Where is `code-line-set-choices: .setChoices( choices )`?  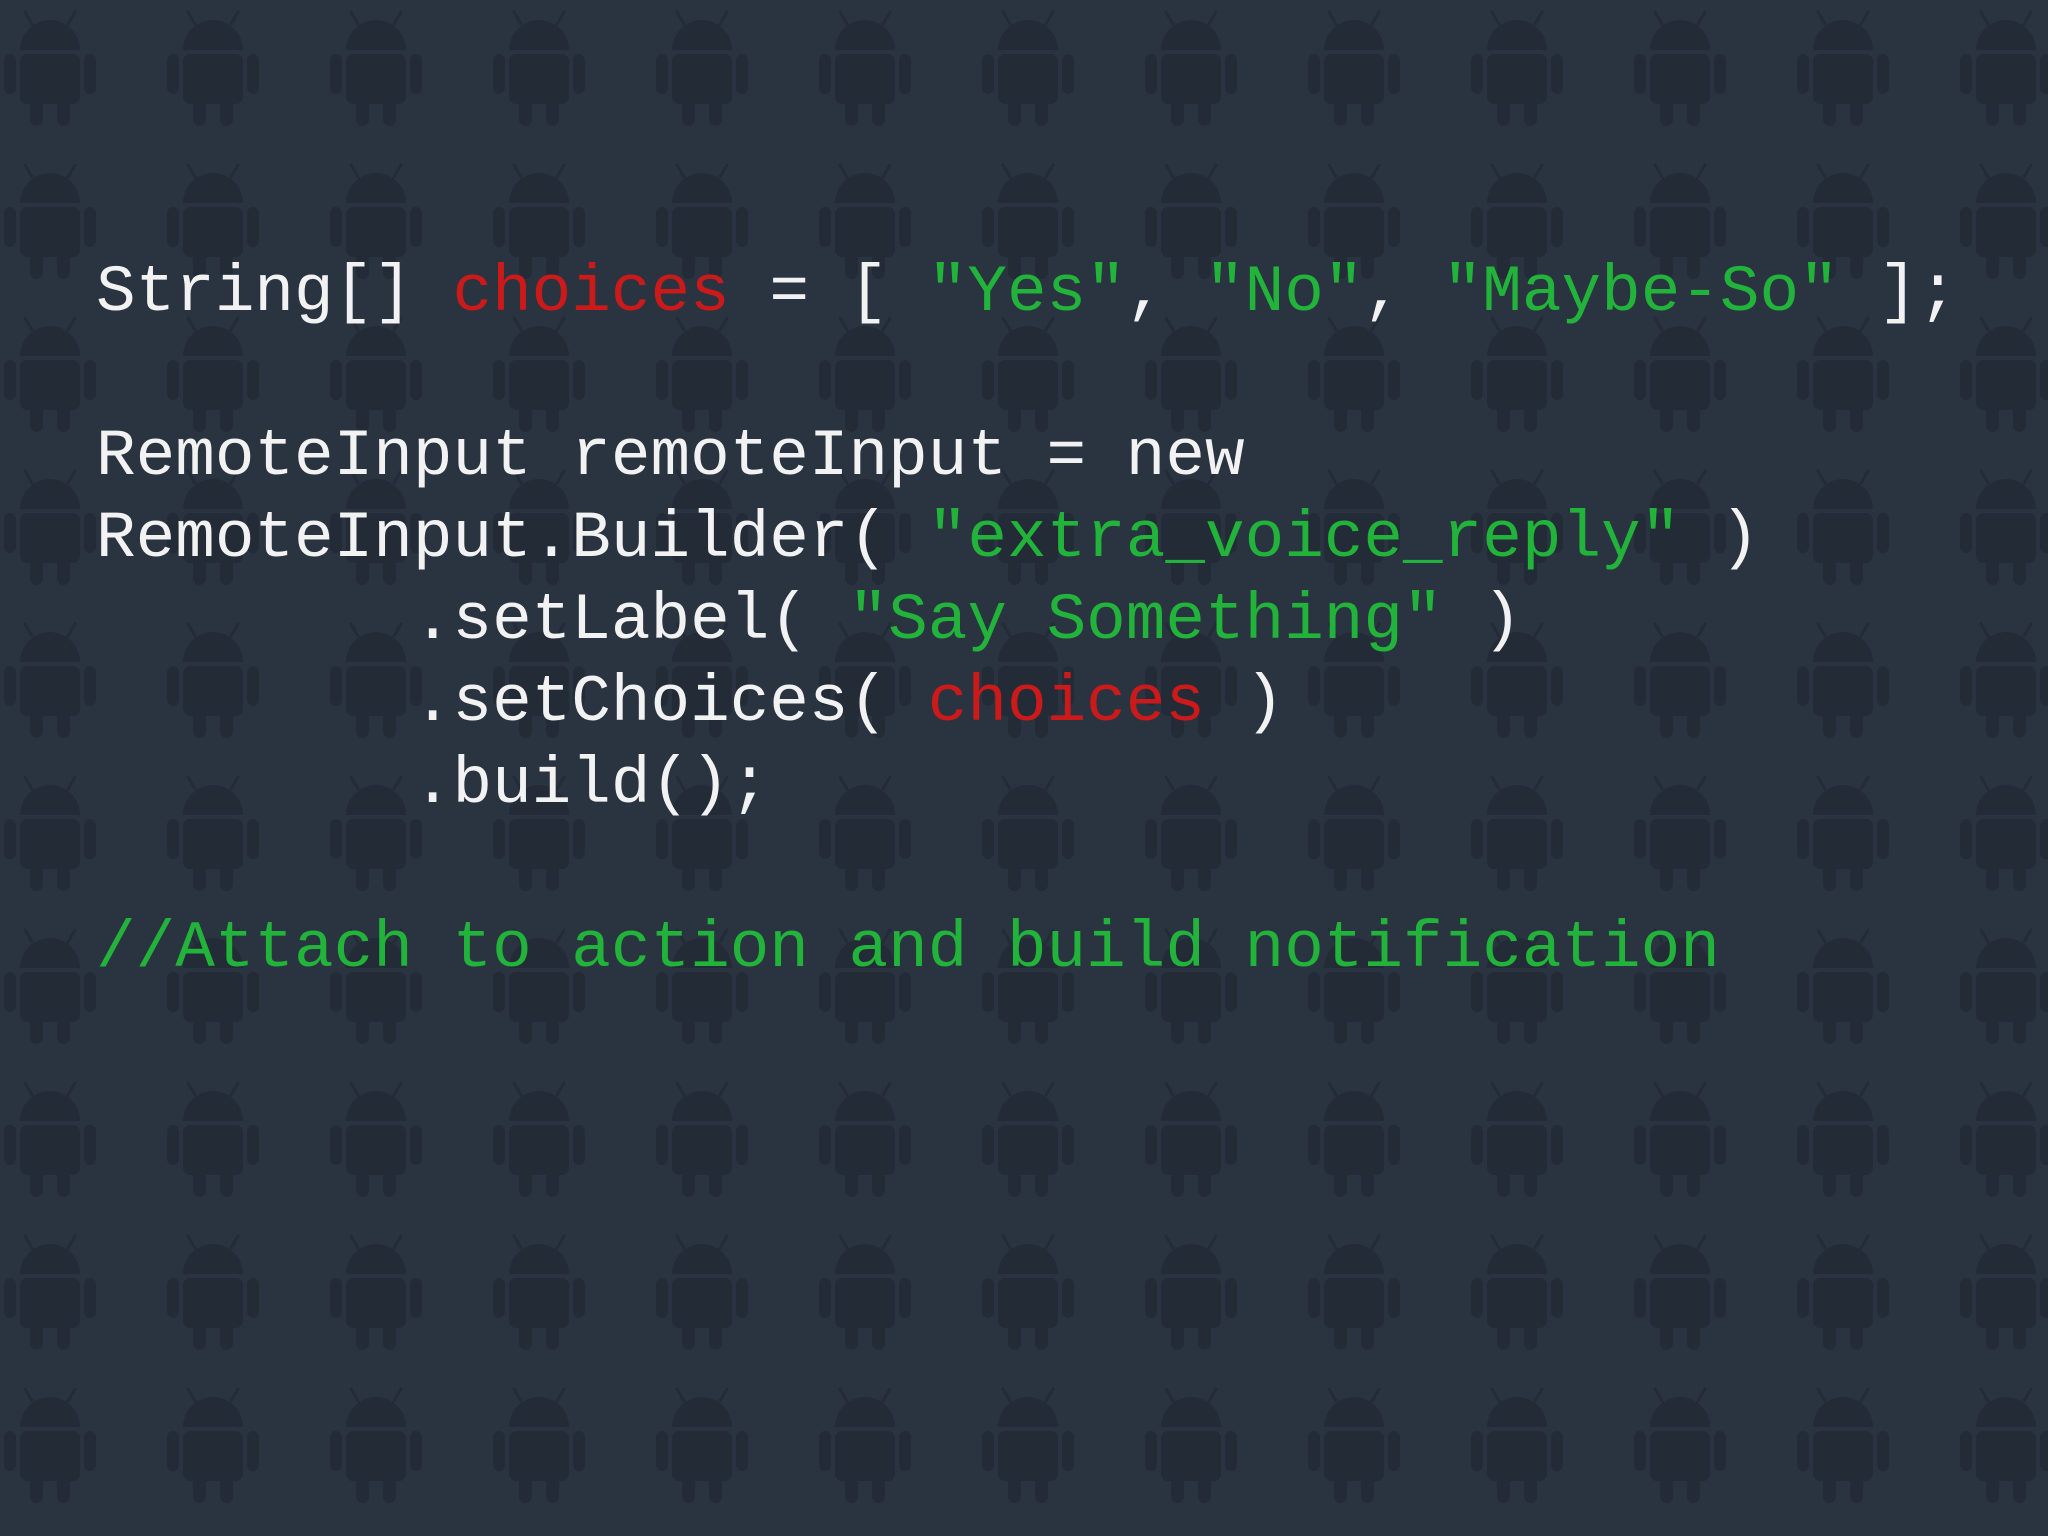 code-line-set-choices: .setChoices( choices ) is located at coordinates (1027, 703).